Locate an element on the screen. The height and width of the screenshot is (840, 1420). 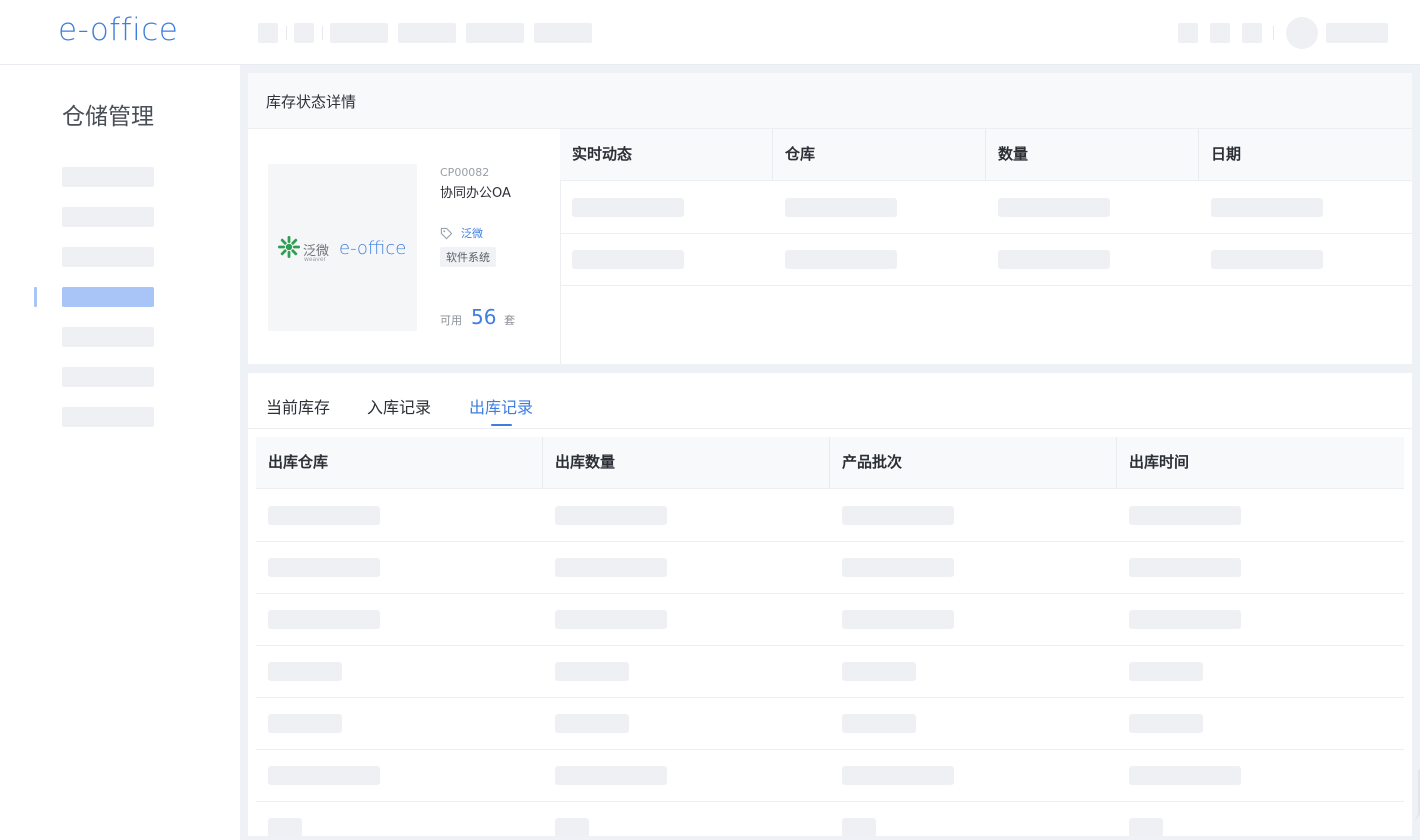
sidebar-item-active is located at coordinates (108, 297).